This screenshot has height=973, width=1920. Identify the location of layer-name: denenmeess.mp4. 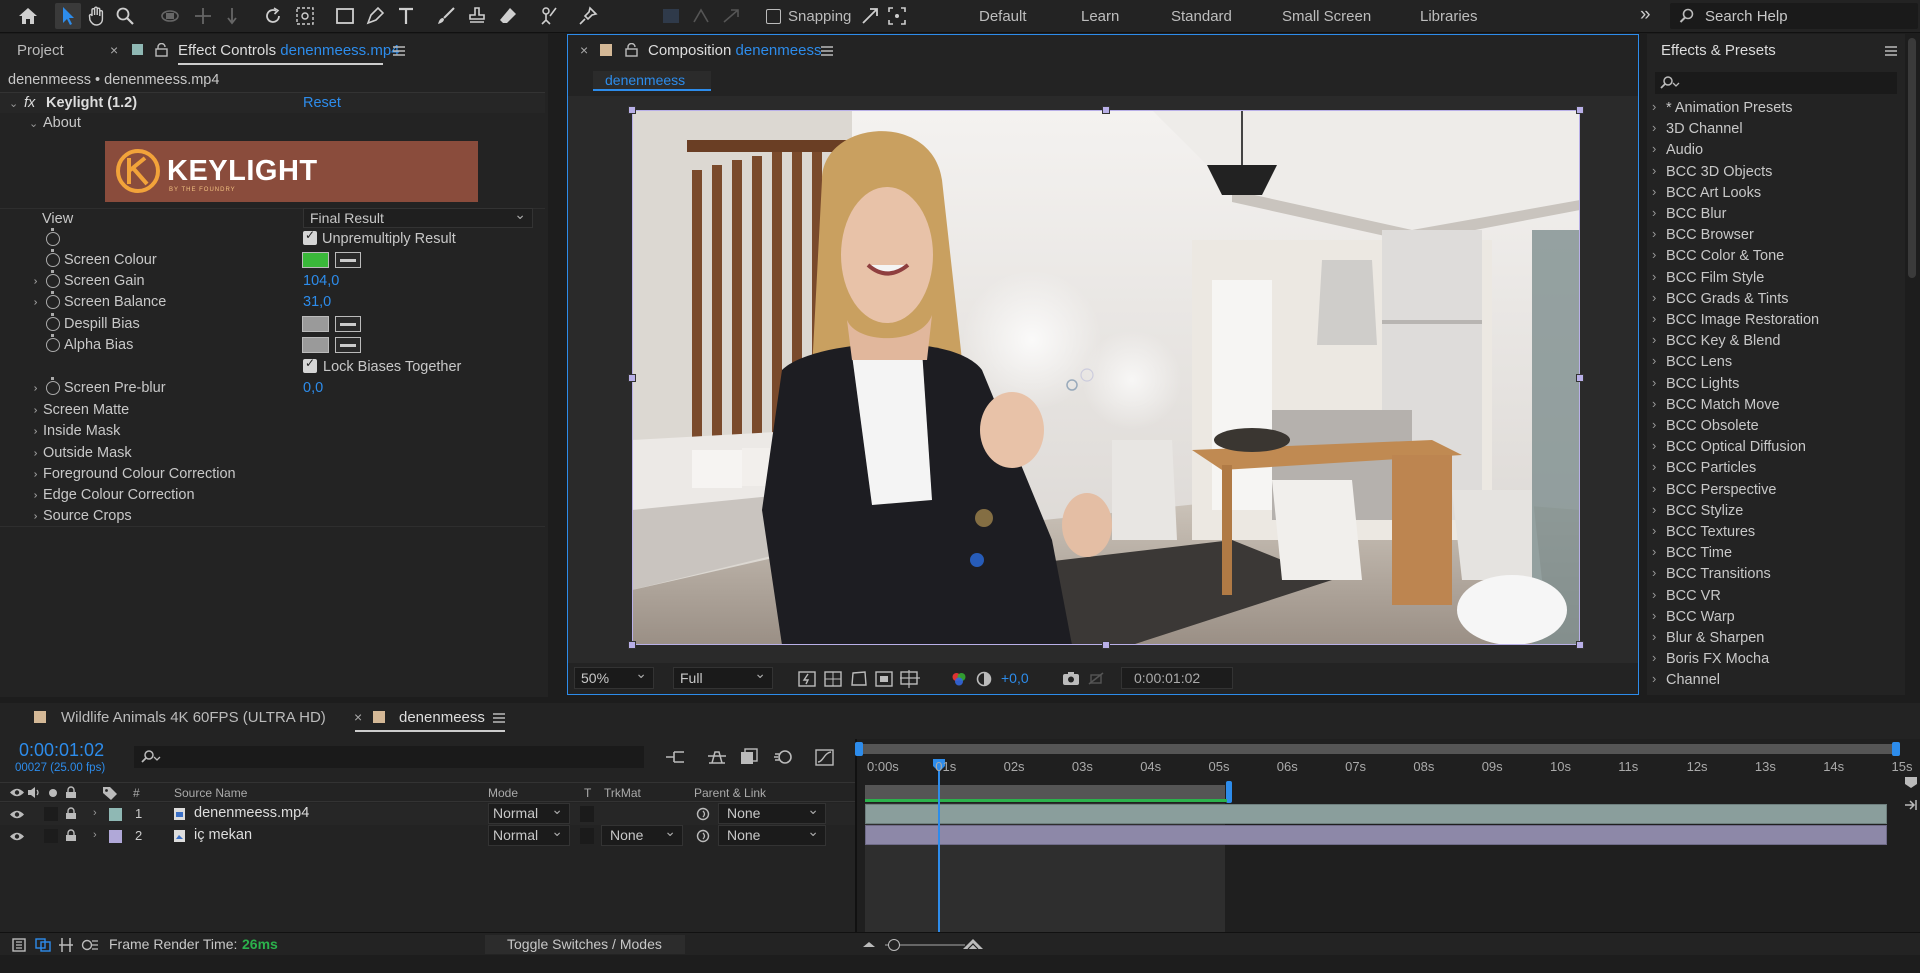
(251, 813).